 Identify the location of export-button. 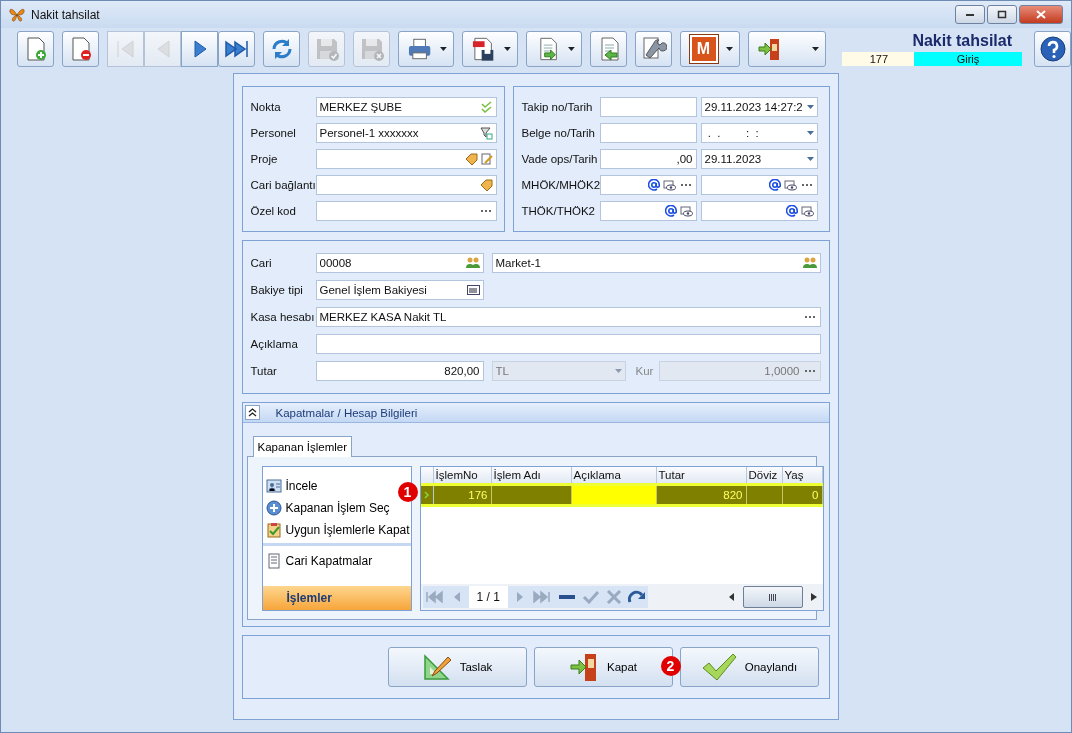
(554, 49).